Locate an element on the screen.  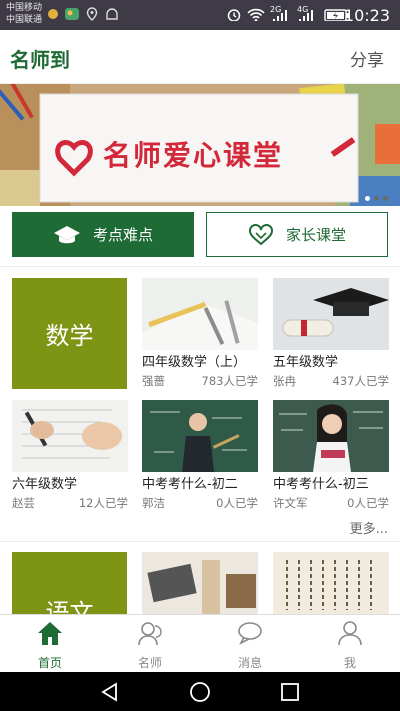
bottom-nav: 首页 名师 消息 我 is located at coordinates (200, 643).